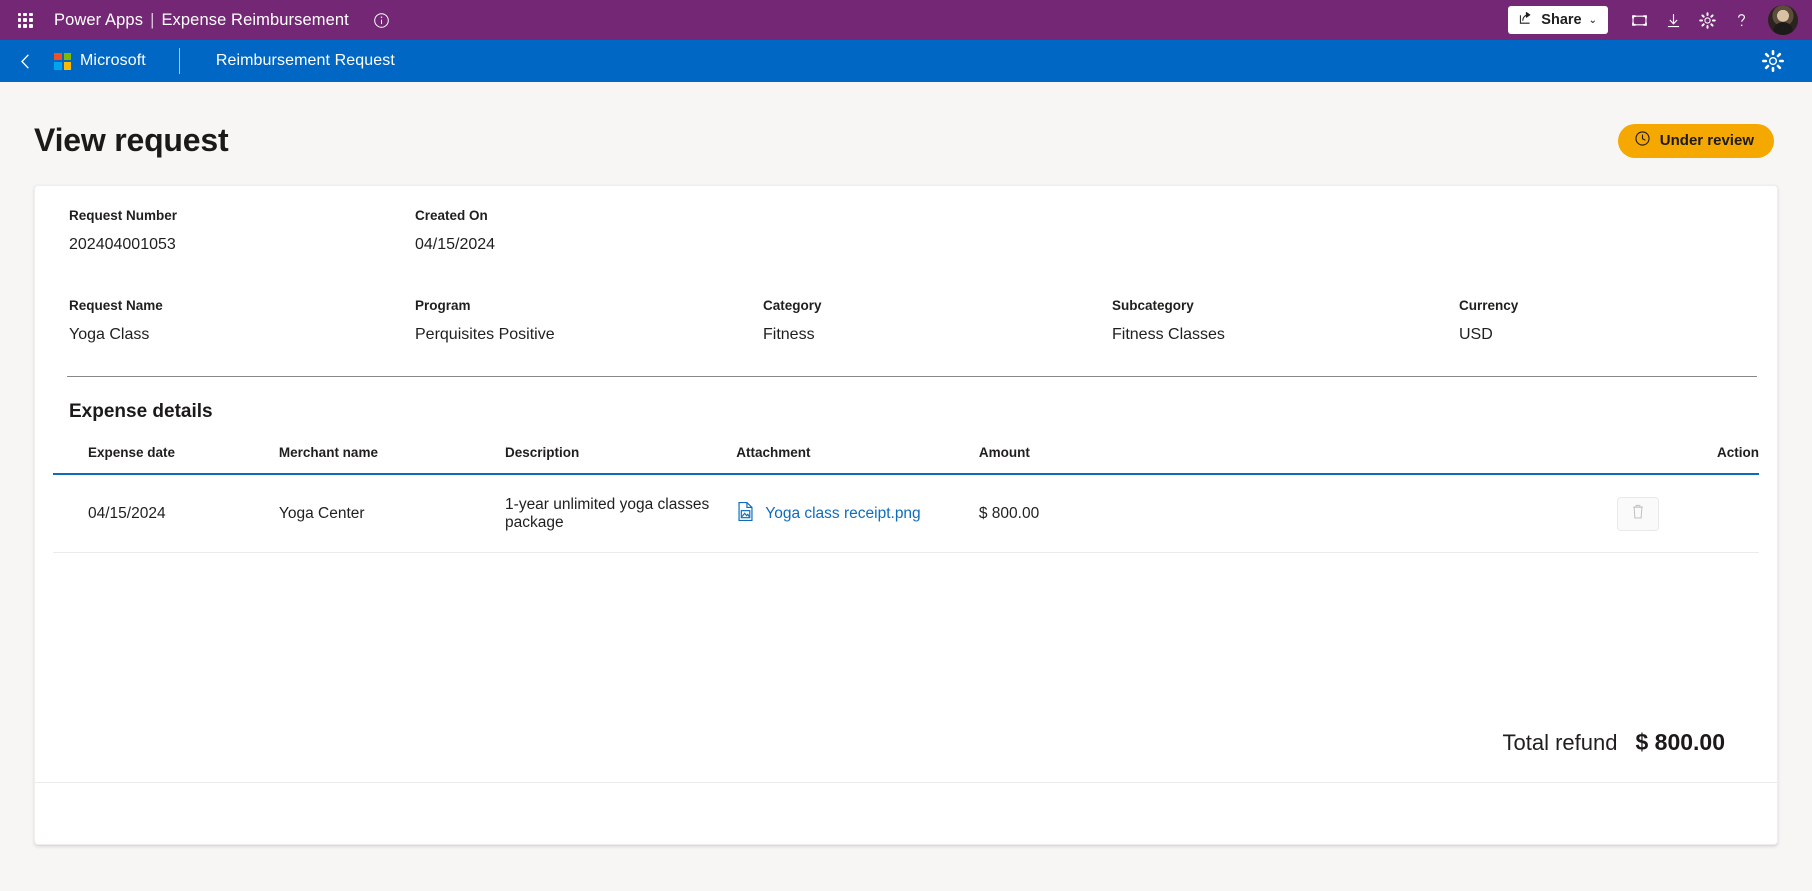 This screenshot has width=1812, height=891. I want to click on column-header-description: Description, so click(621, 460).